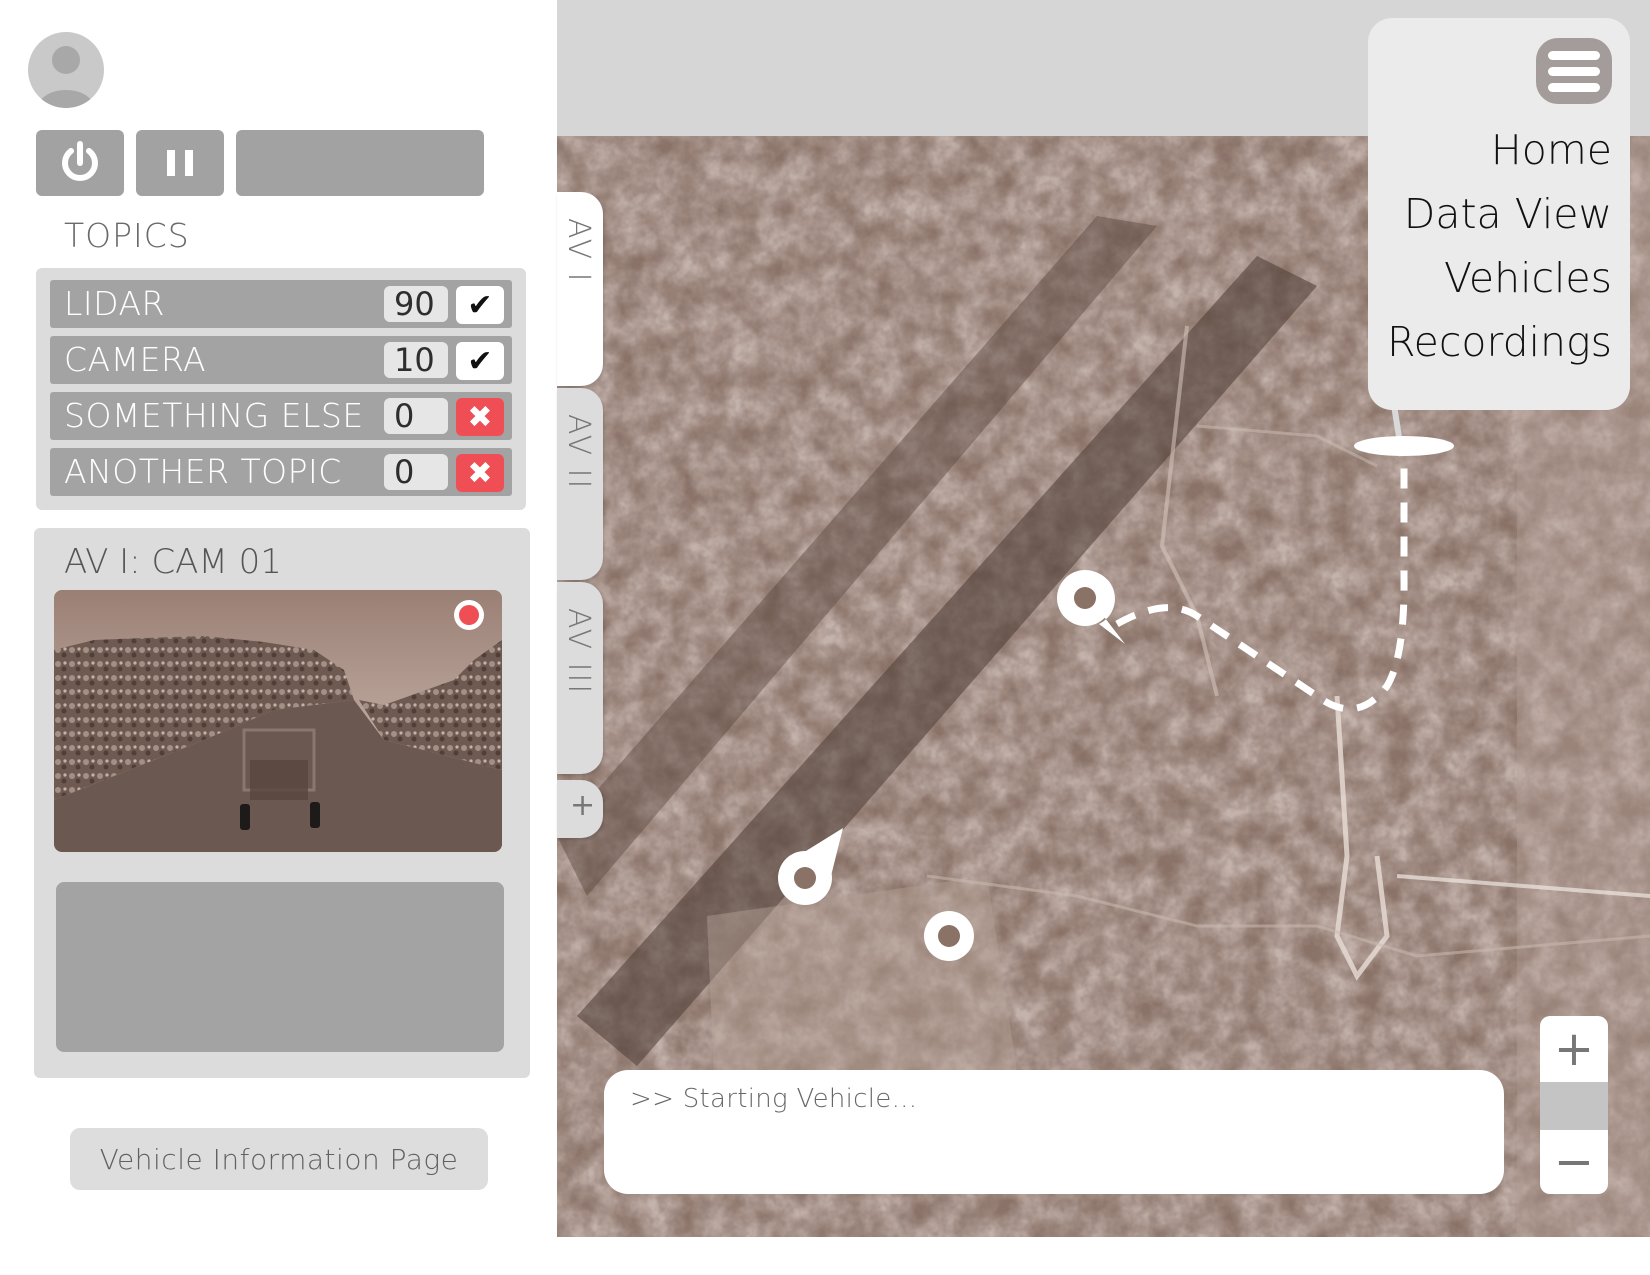 The width and height of the screenshot is (1650, 1275). What do you see at coordinates (580, 289) in the screenshot?
I see `tab-av-1: AV I` at bounding box center [580, 289].